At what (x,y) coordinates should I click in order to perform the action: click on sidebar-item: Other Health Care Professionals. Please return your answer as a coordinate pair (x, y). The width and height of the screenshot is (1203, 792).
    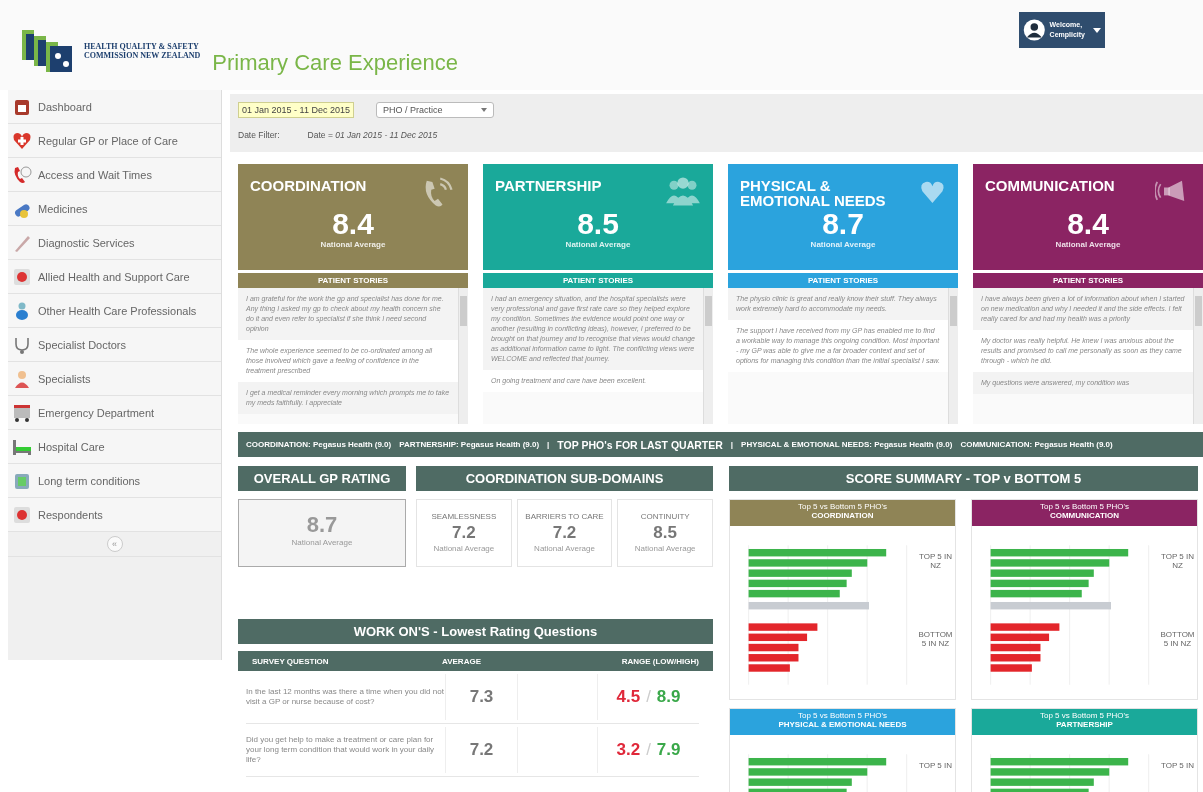
    Looking at the image, I should click on (114, 311).